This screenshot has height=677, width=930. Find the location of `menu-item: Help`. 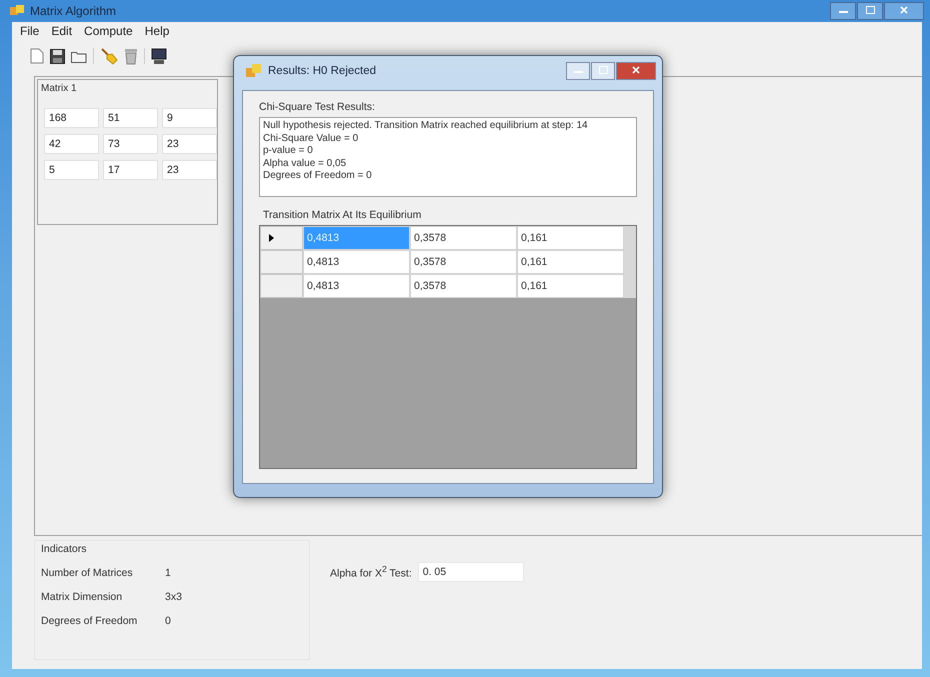

menu-item: Help is located at coordinates (157, 33).